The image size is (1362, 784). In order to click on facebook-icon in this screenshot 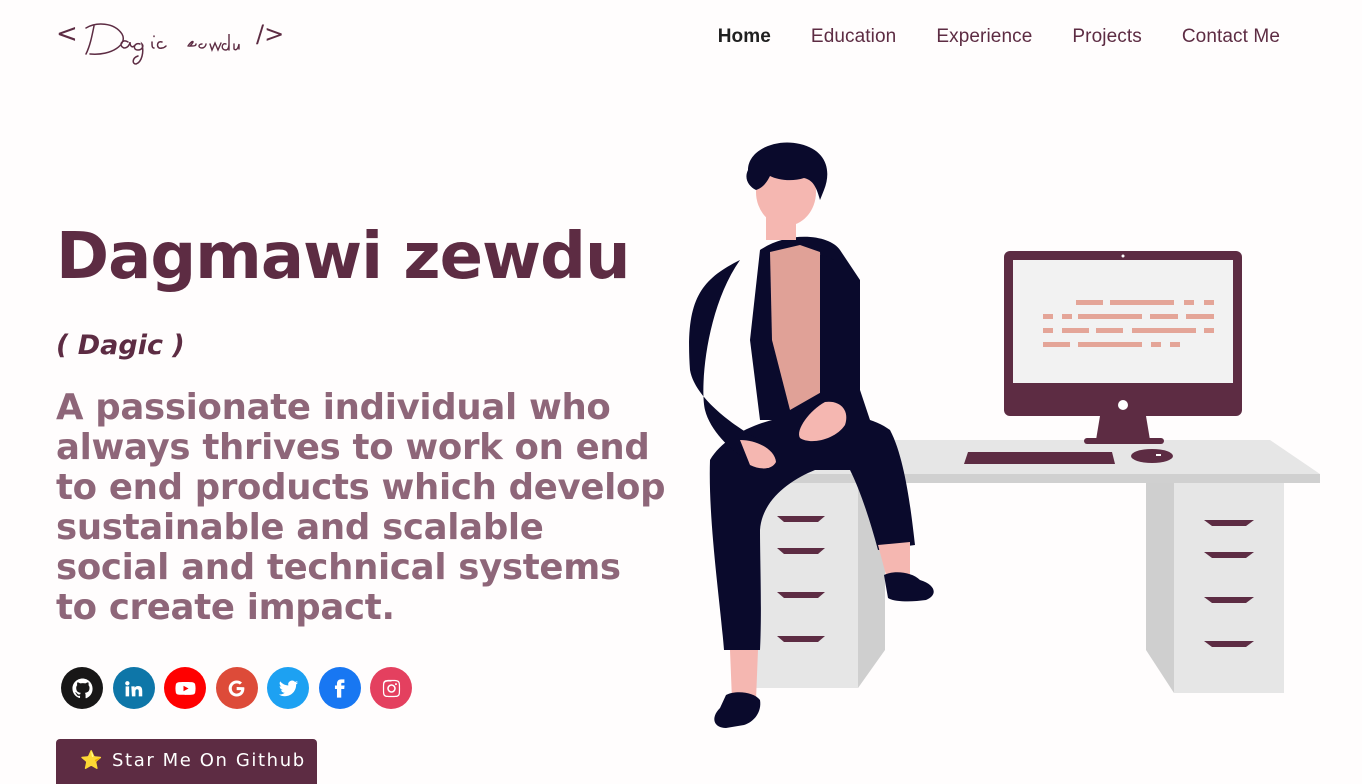, I will do `click(339, 688)`.